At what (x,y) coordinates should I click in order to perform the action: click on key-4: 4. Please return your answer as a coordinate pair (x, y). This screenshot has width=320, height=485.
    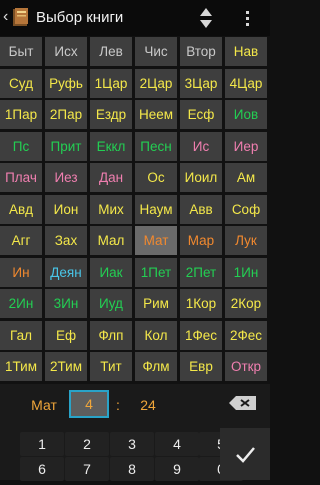
    Looking at the image, I should click on (177, 444).